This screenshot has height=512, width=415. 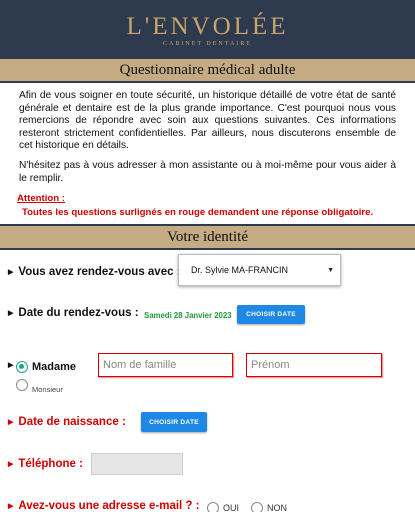 What do you see at coordinates (109, 506) in the screenshot?
I see `email-question-label: Avez-vous une adresse e-mail ? :` at bounding box center [109, 506].